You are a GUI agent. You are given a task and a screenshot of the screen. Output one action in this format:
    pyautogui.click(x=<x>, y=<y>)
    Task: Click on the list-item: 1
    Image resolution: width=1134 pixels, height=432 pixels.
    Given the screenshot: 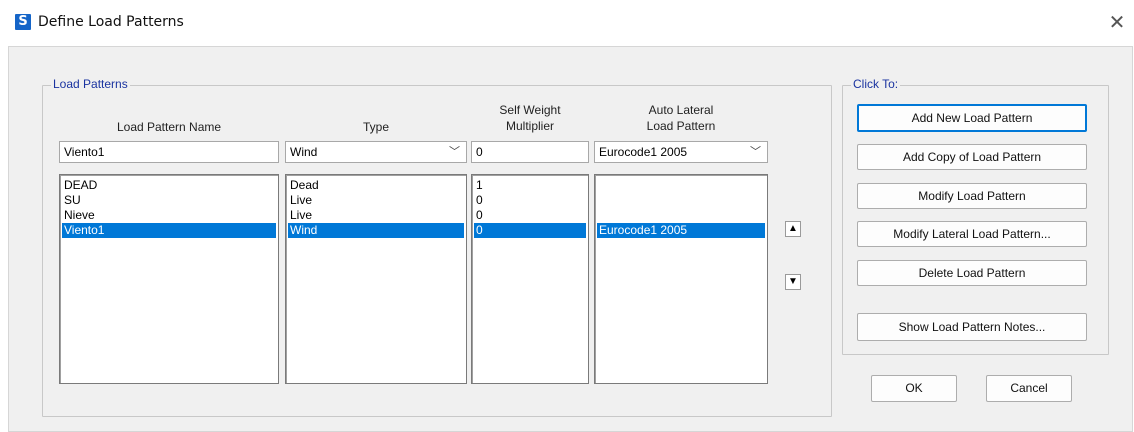 What is the action you would take?
    pyautogui.click(x=530, y=185)
    